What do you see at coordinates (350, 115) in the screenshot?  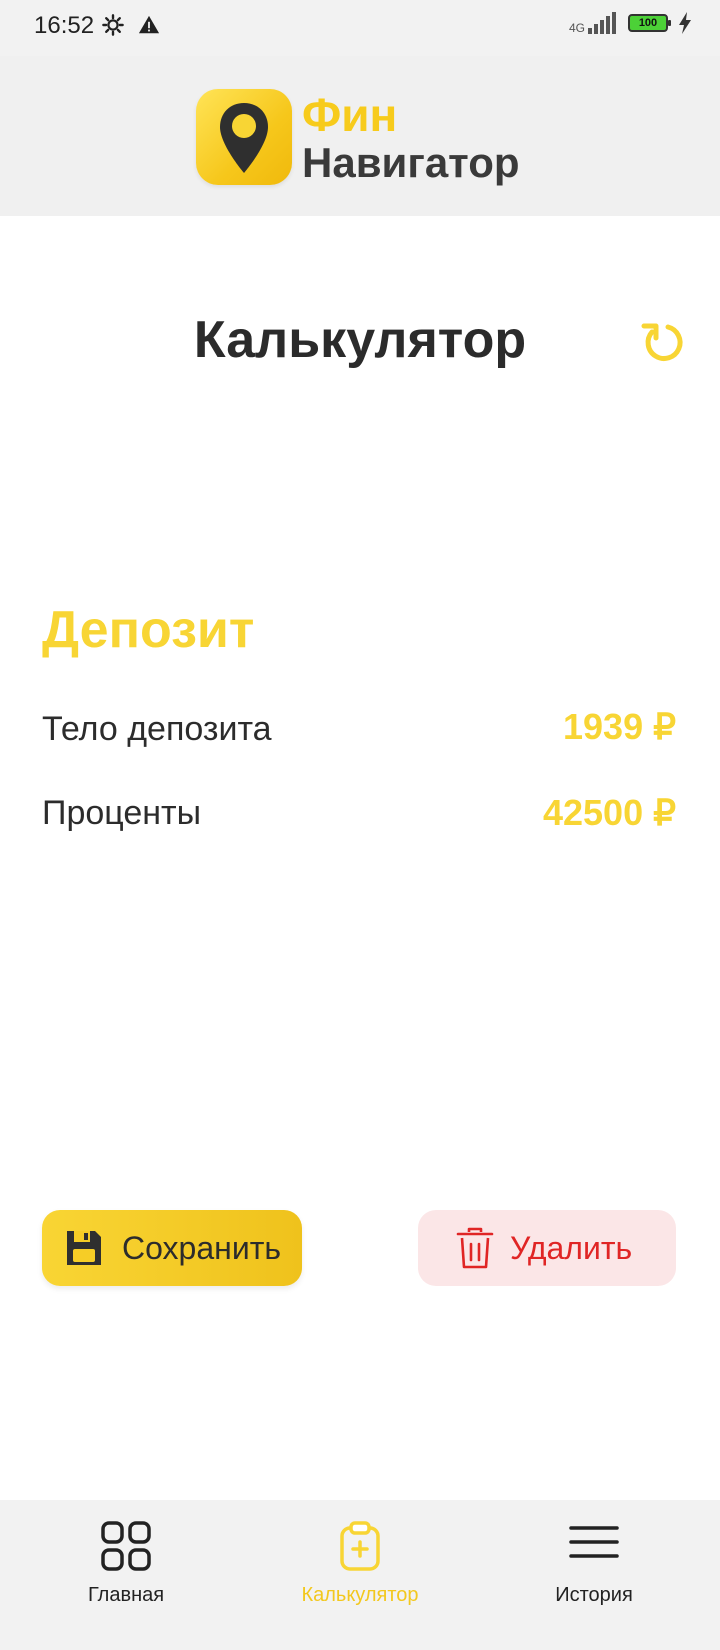 I see `logo-text-line1: Фин` at bounding box center [350, 115].